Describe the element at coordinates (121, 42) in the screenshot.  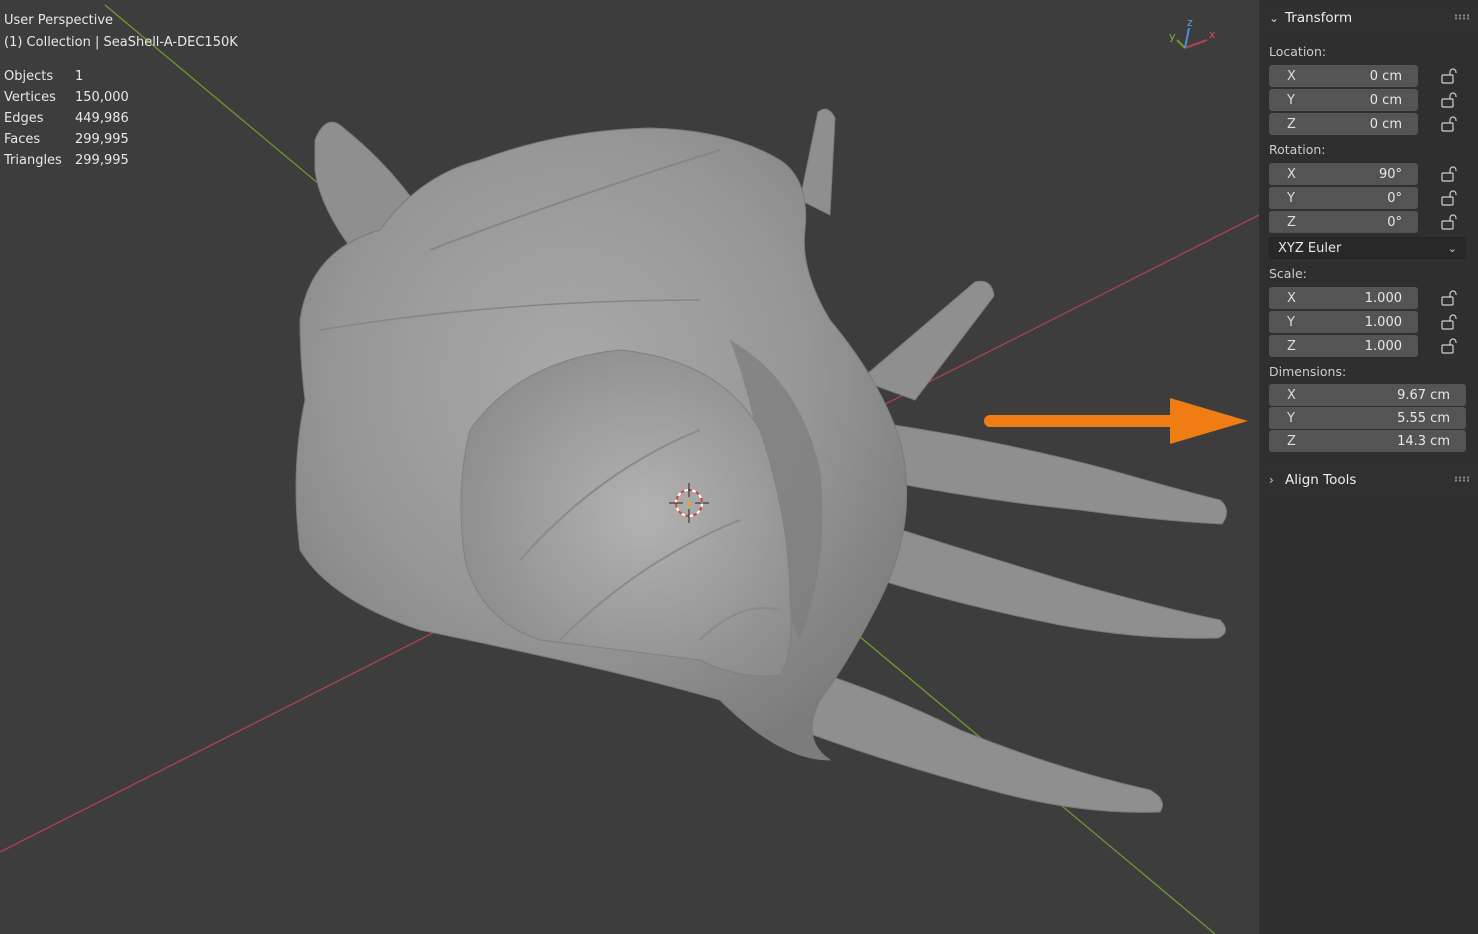
I see `collection-line: (1) Collection | SeaShell-A-DEC150K` at that location.